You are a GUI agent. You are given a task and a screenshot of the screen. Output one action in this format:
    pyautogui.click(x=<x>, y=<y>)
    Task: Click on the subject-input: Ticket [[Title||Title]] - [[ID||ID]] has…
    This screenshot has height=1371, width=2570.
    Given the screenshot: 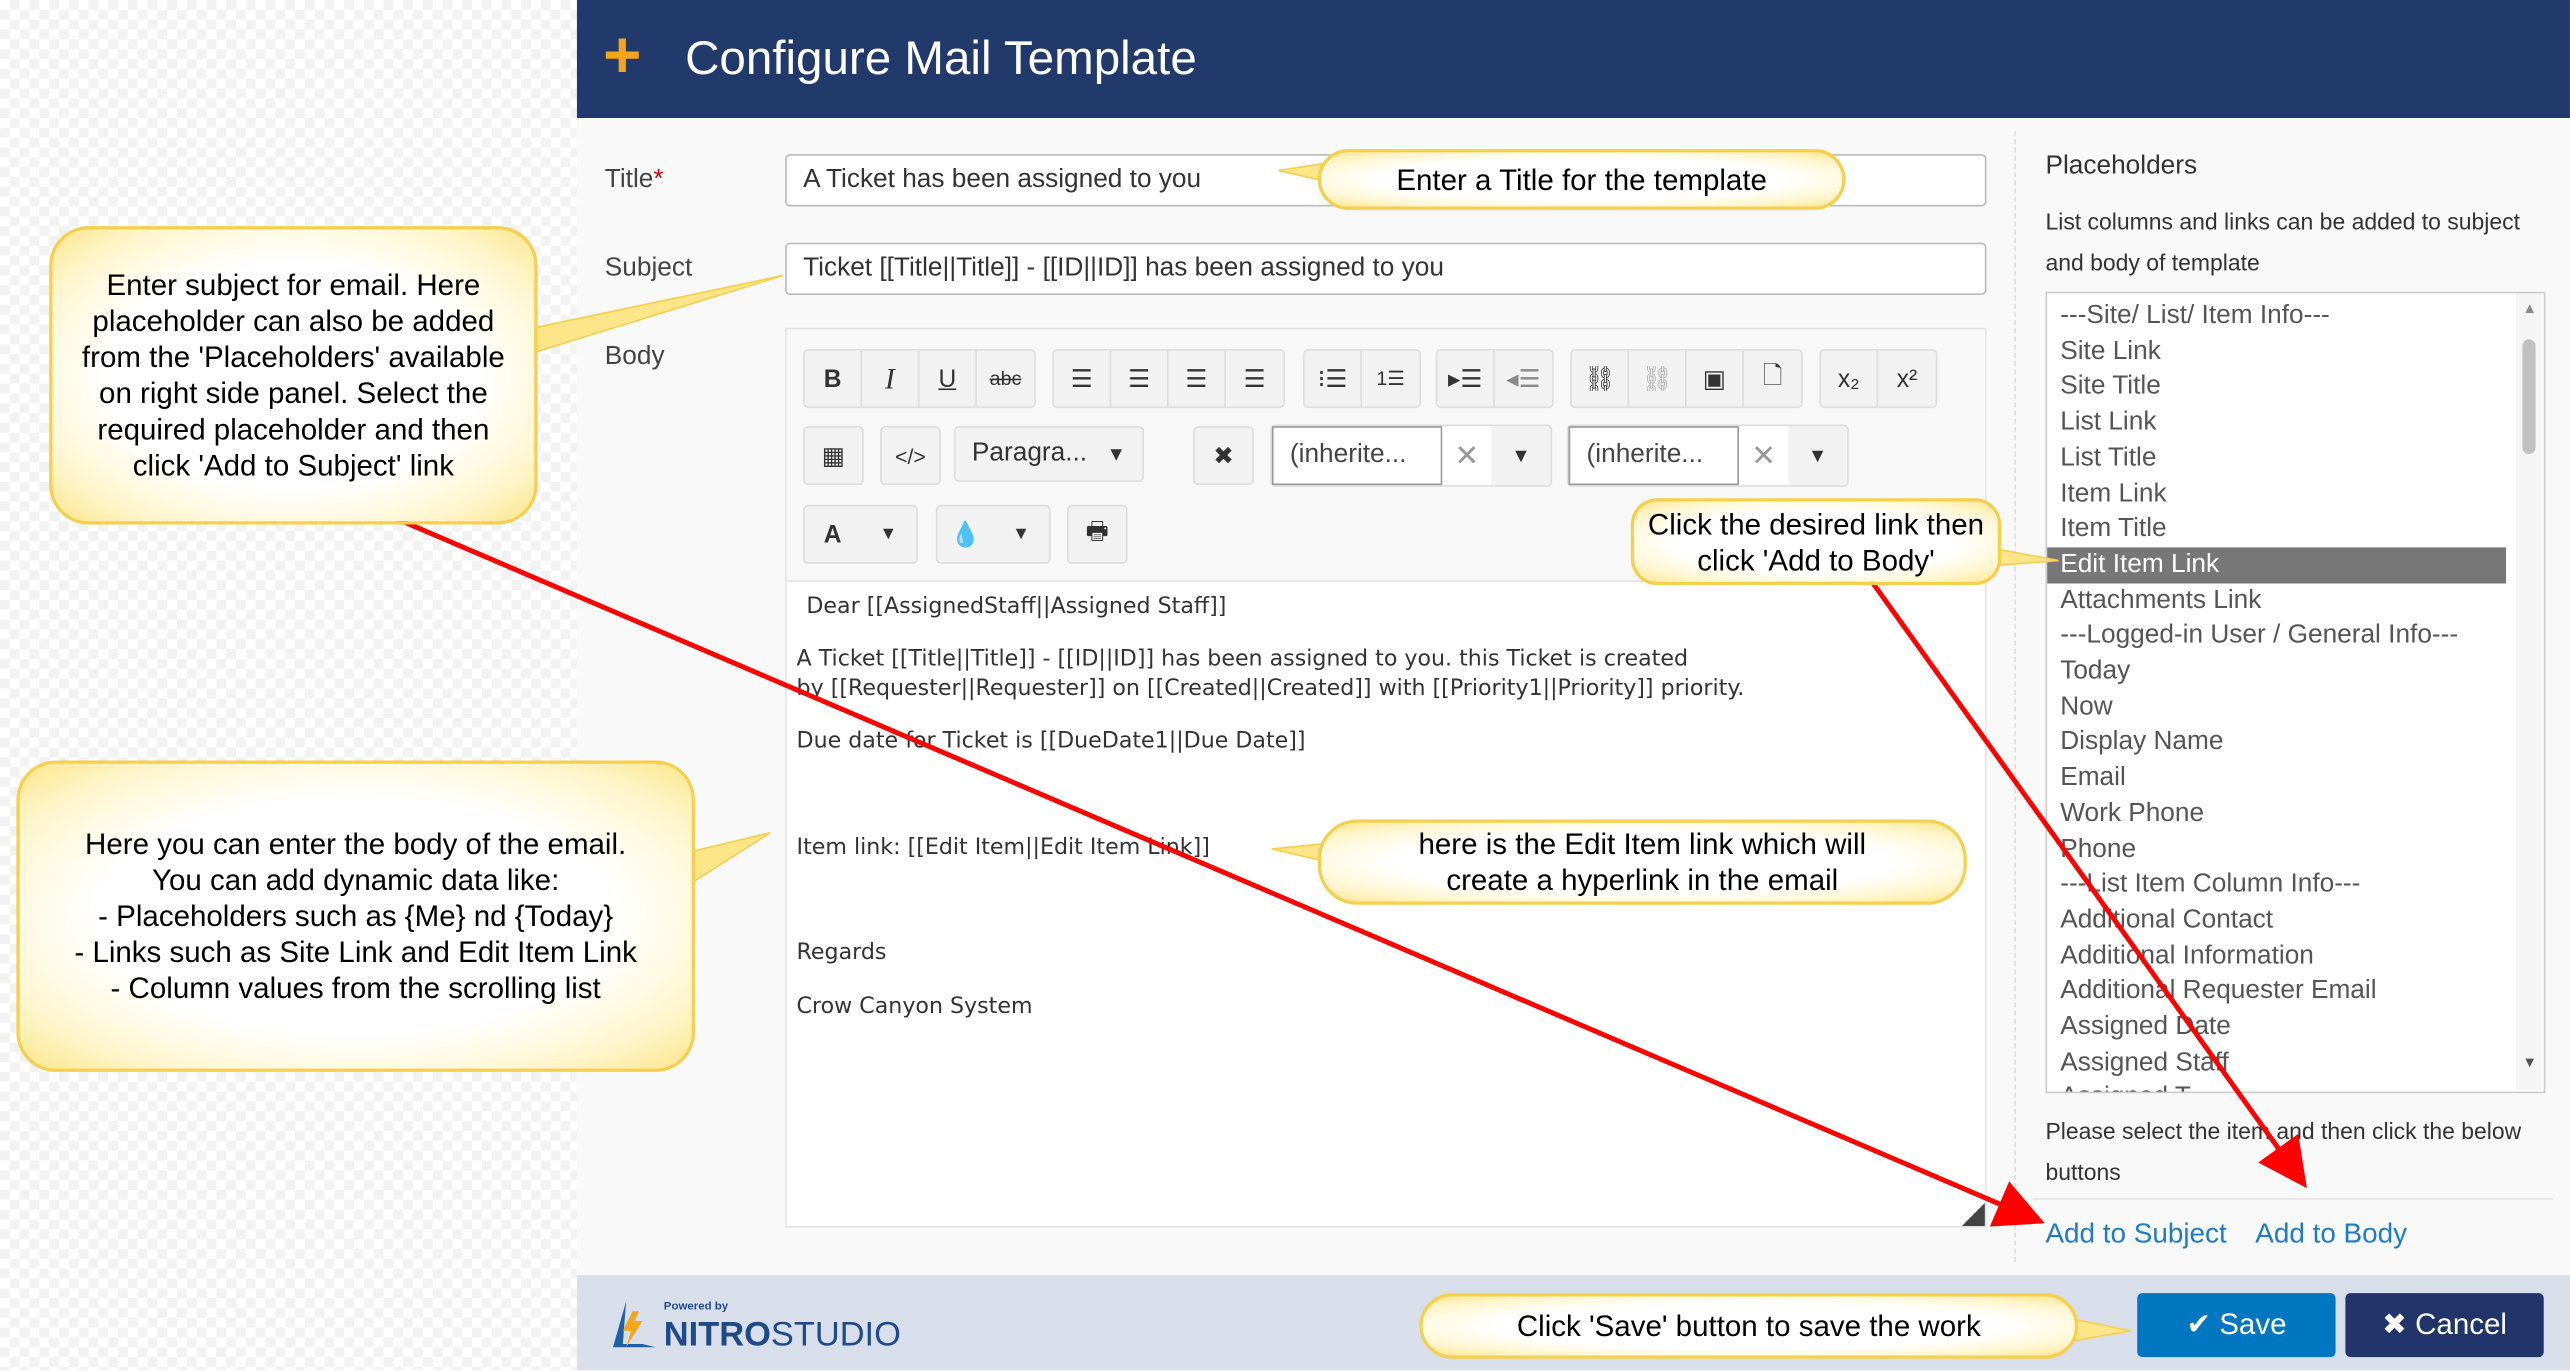 What is the action you would take?
    pyautogui.click(x=1386, y=269)
    